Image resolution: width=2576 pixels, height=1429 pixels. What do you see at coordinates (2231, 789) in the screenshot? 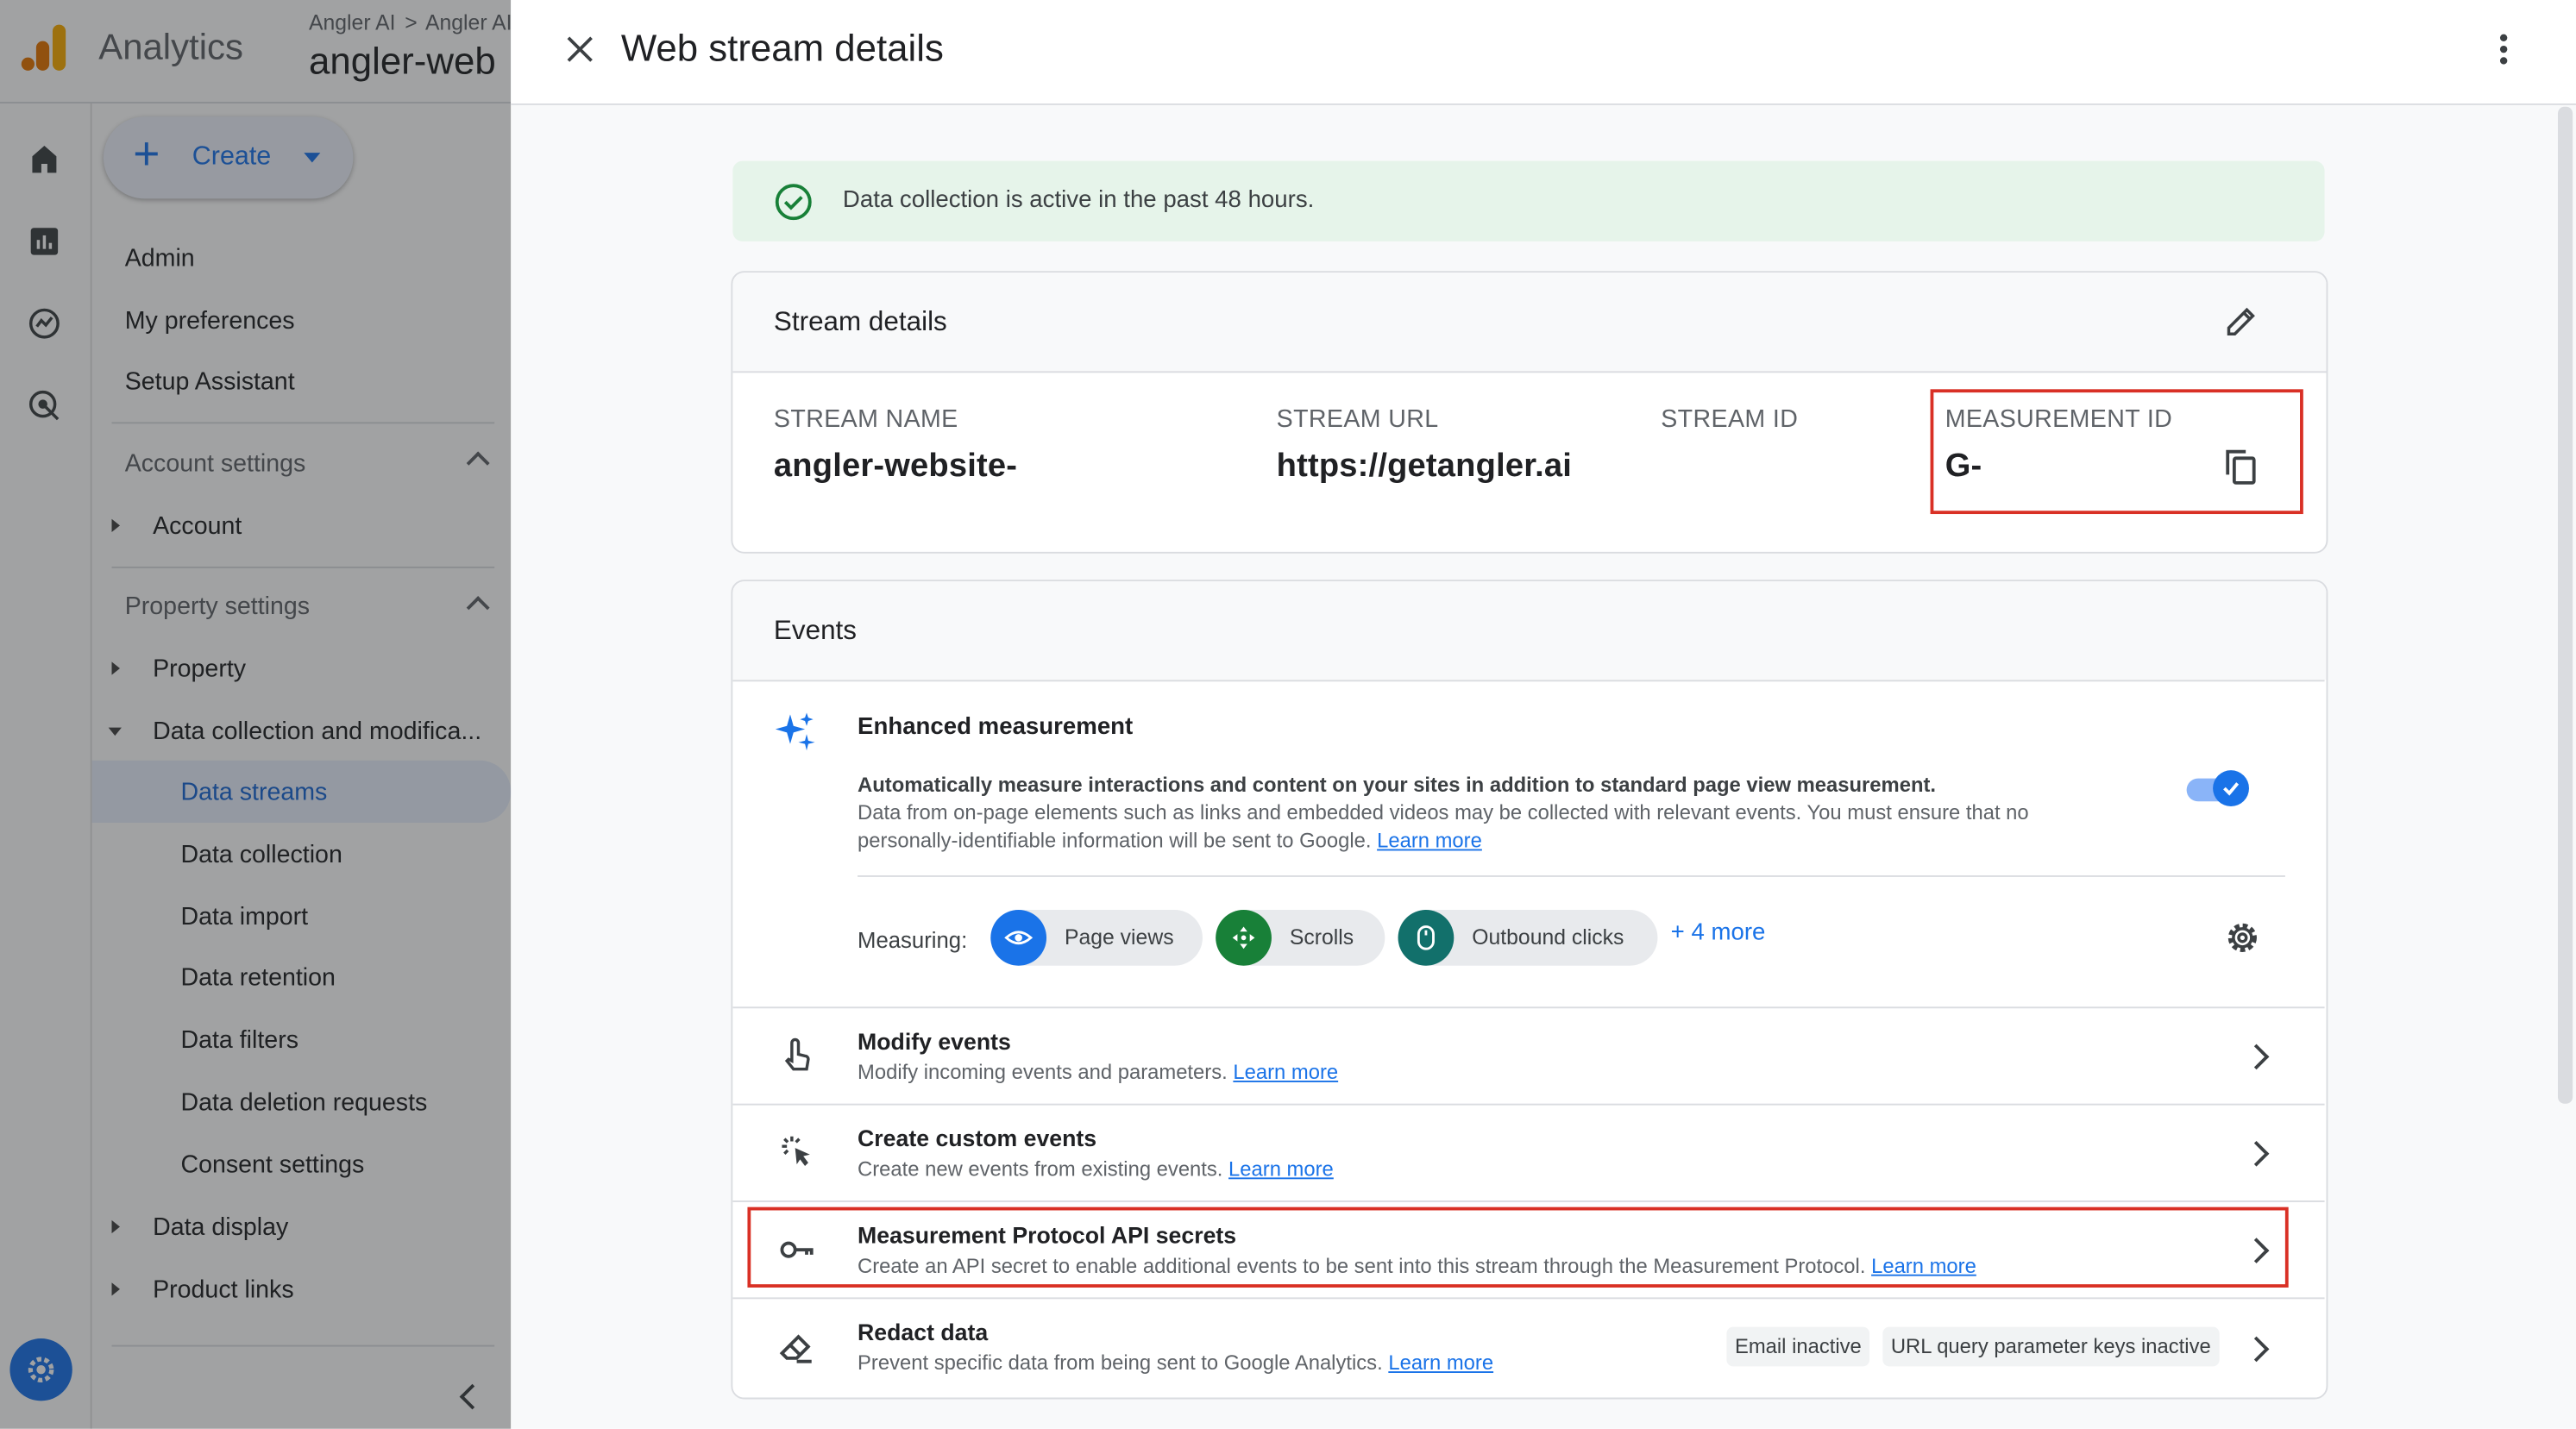
I see `toggle-check-icon` at bounding box center [2231, 789].